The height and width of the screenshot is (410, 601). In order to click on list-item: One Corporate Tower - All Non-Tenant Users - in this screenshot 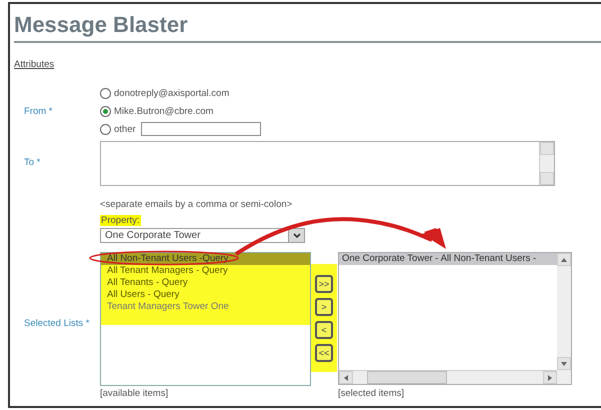, I will do `click(448, 259)`.